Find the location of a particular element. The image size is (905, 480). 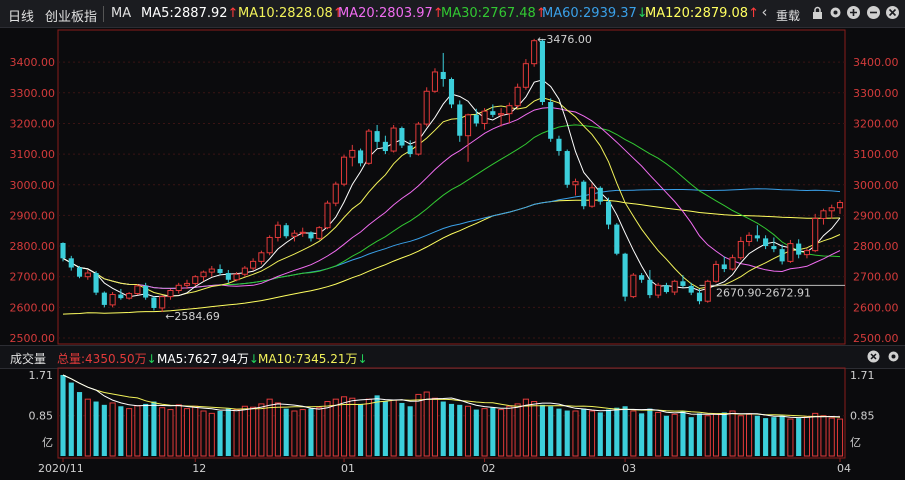

y-tick-label-left: 2600.00 is located at coordinates (33, 307).